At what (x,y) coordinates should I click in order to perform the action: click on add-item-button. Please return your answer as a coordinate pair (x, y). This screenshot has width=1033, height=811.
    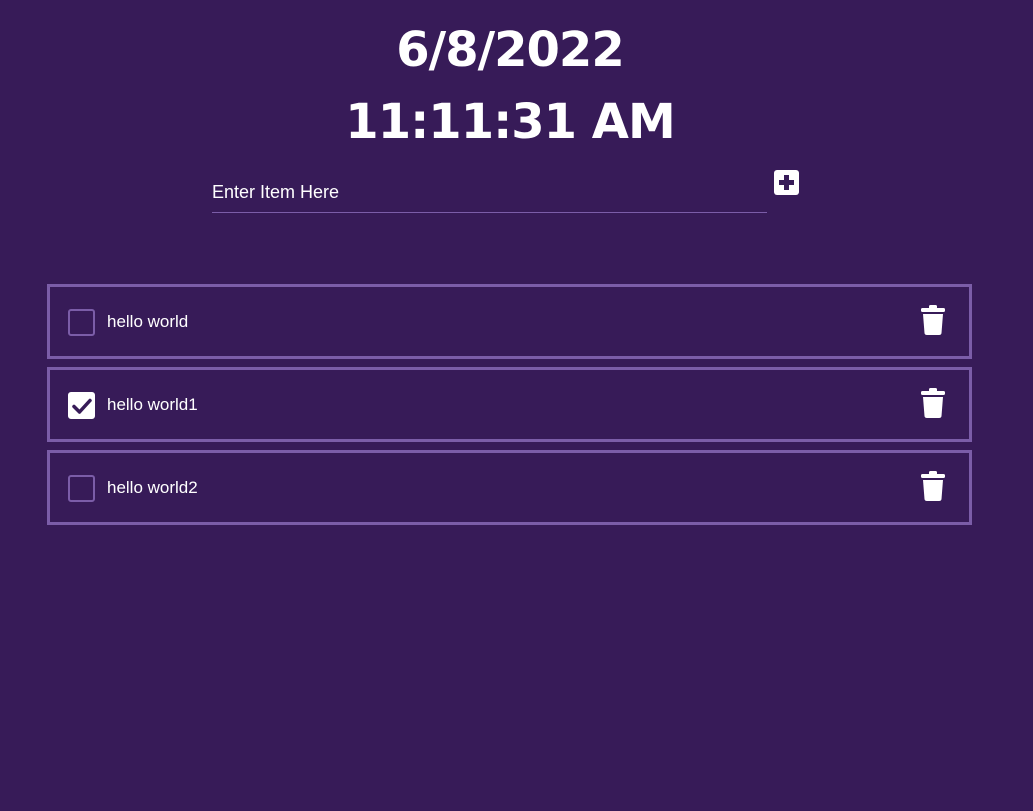
    Looking at the image, I should click on (786, 182).